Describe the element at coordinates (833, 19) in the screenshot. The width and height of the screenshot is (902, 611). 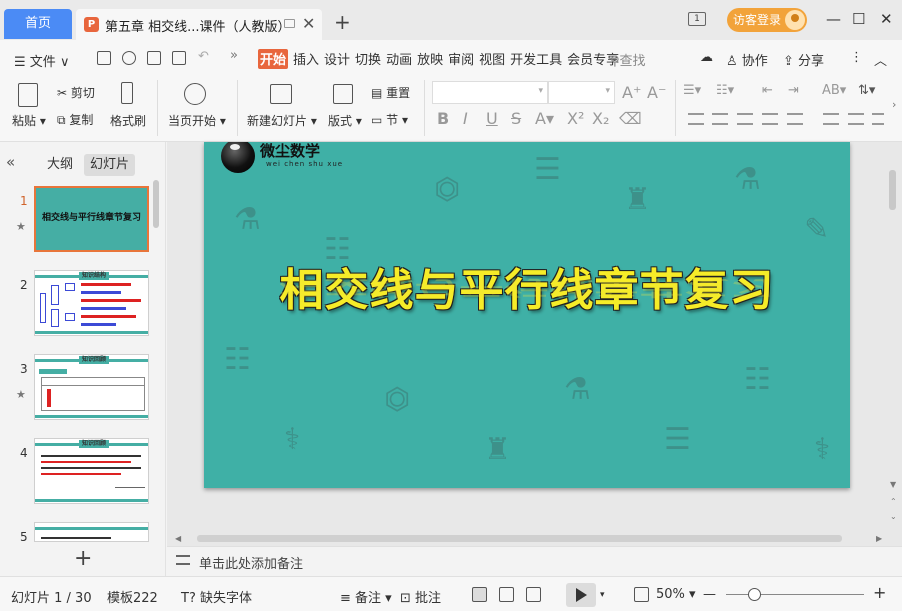
I see `minimize-button: —` at that location.